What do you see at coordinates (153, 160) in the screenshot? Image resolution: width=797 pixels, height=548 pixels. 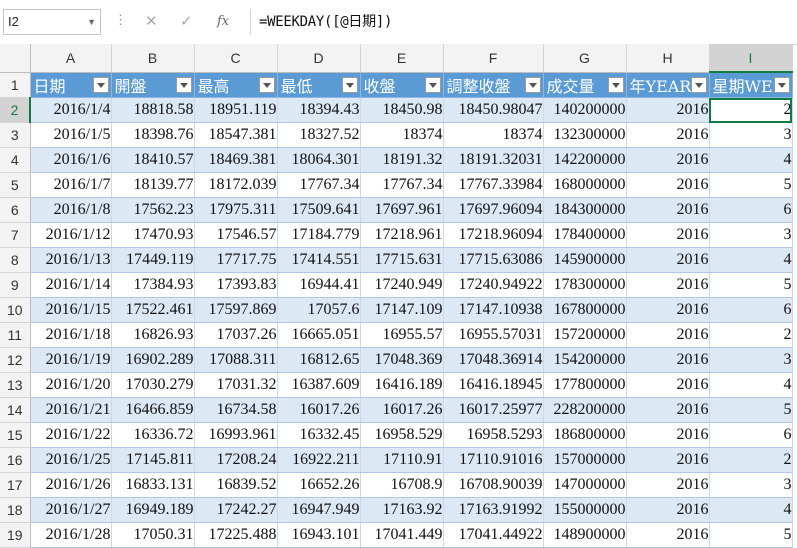 I see `table-cell: 18410.57` at bounding box center [153, 160].